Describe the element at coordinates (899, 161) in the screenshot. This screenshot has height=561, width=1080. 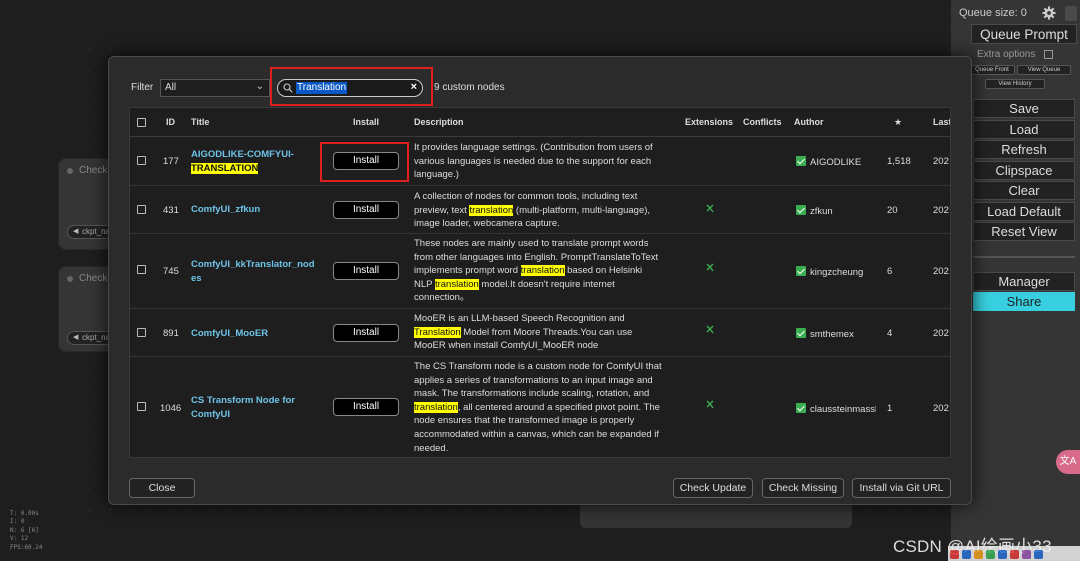
I see `node-stars: 1,518` at that location.